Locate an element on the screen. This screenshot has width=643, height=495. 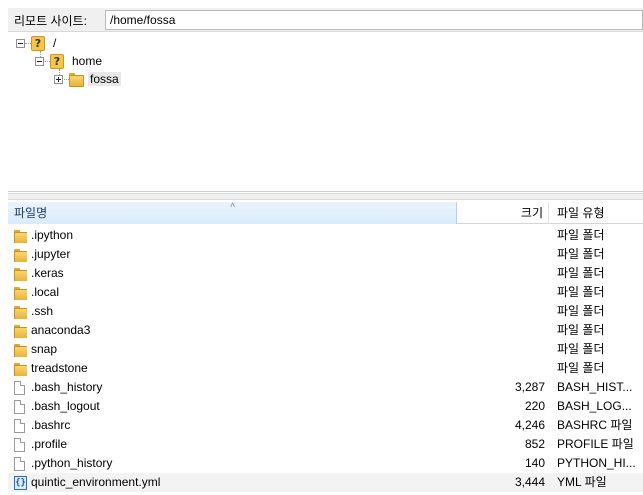
tree-node-root: ? / is located at coordinates (37, 43).